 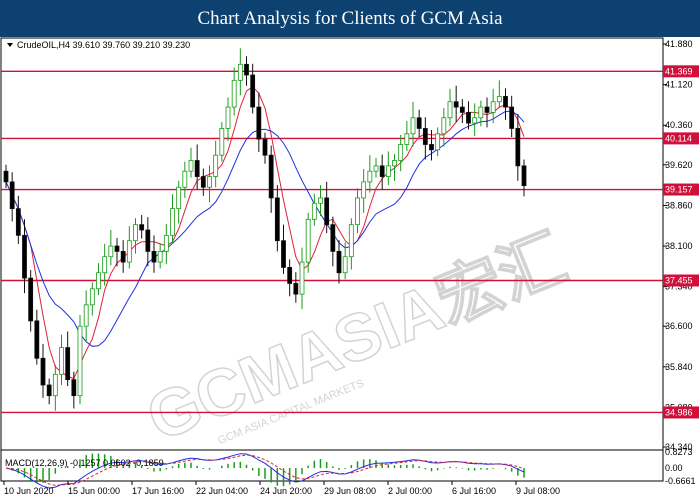 I want to click on level-tag-label: 37.455, so click(x=679, y=281).